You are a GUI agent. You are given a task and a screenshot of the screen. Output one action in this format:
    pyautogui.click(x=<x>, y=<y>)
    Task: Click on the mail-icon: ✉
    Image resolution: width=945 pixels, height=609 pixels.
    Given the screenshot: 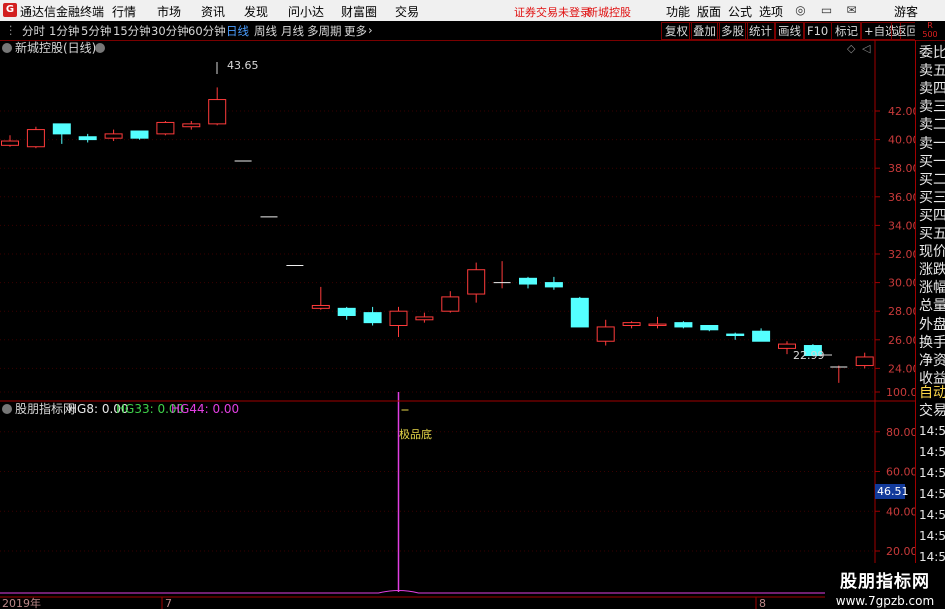 What is the action you would take?
    pyautogui.click(x=851, y=10)
    